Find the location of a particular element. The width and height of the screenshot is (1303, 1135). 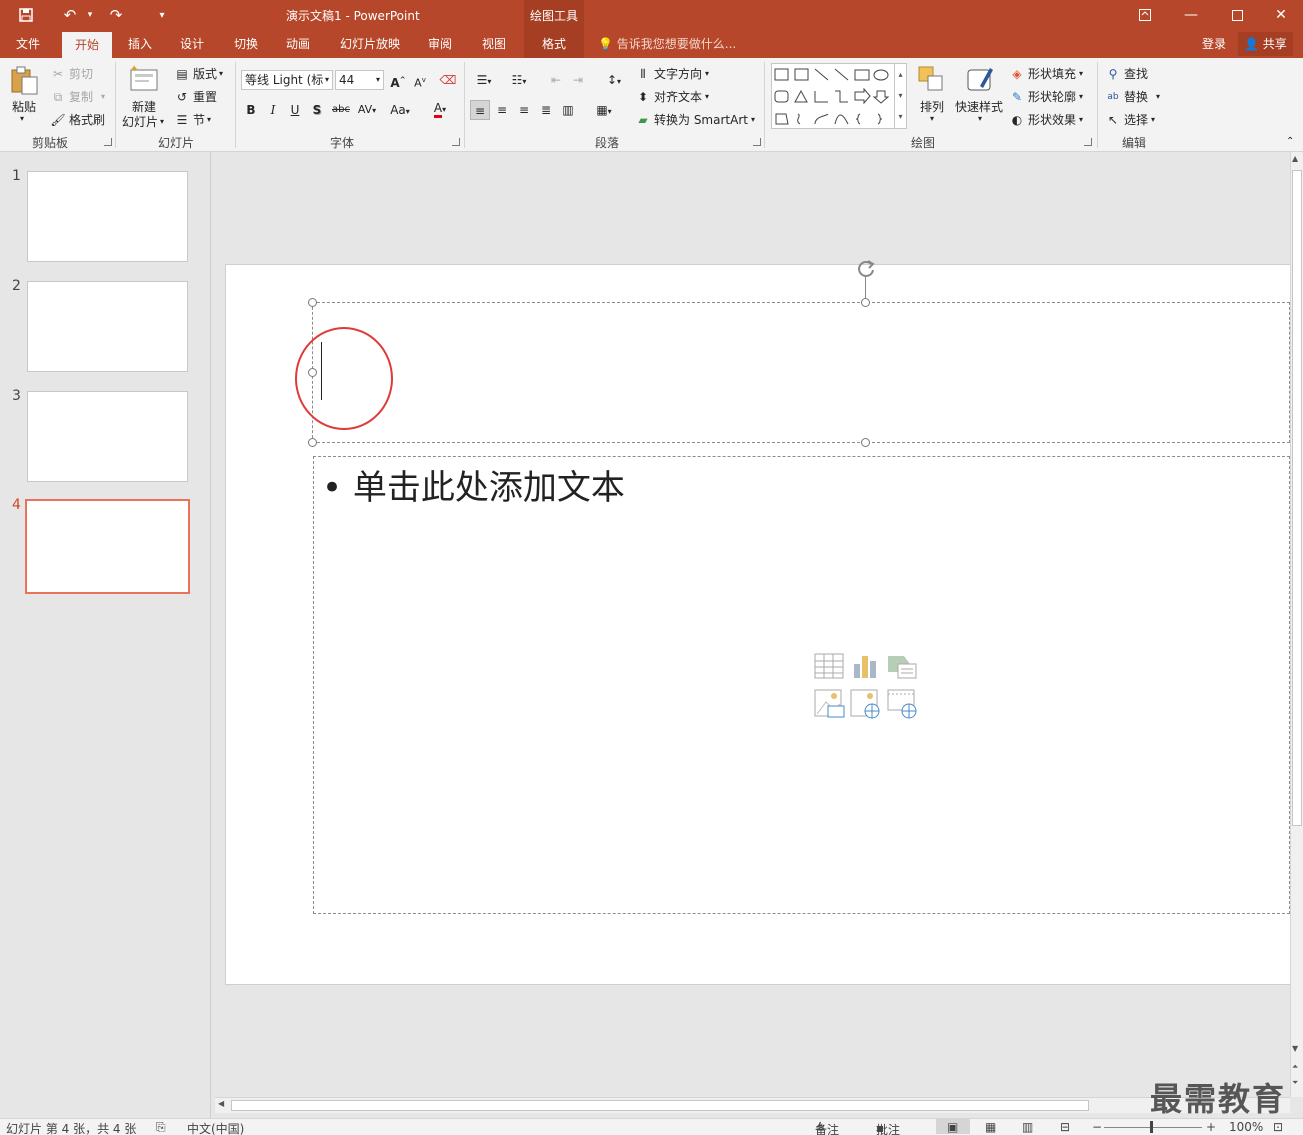

quick-styles-button: 快速样式 is located at coordinates (979, 106).